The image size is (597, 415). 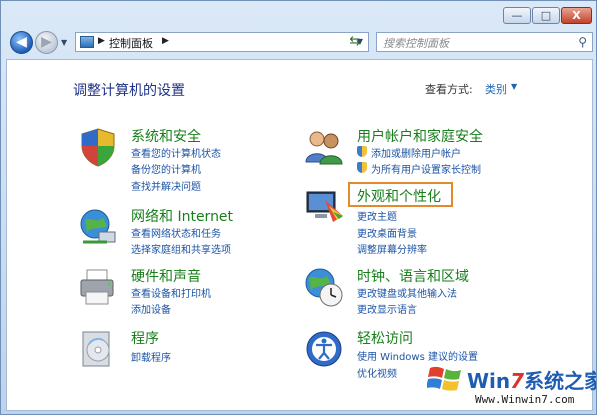 I want to click on link-change-desktop-background: 更改桌面背景, so click(x=387, y=232).